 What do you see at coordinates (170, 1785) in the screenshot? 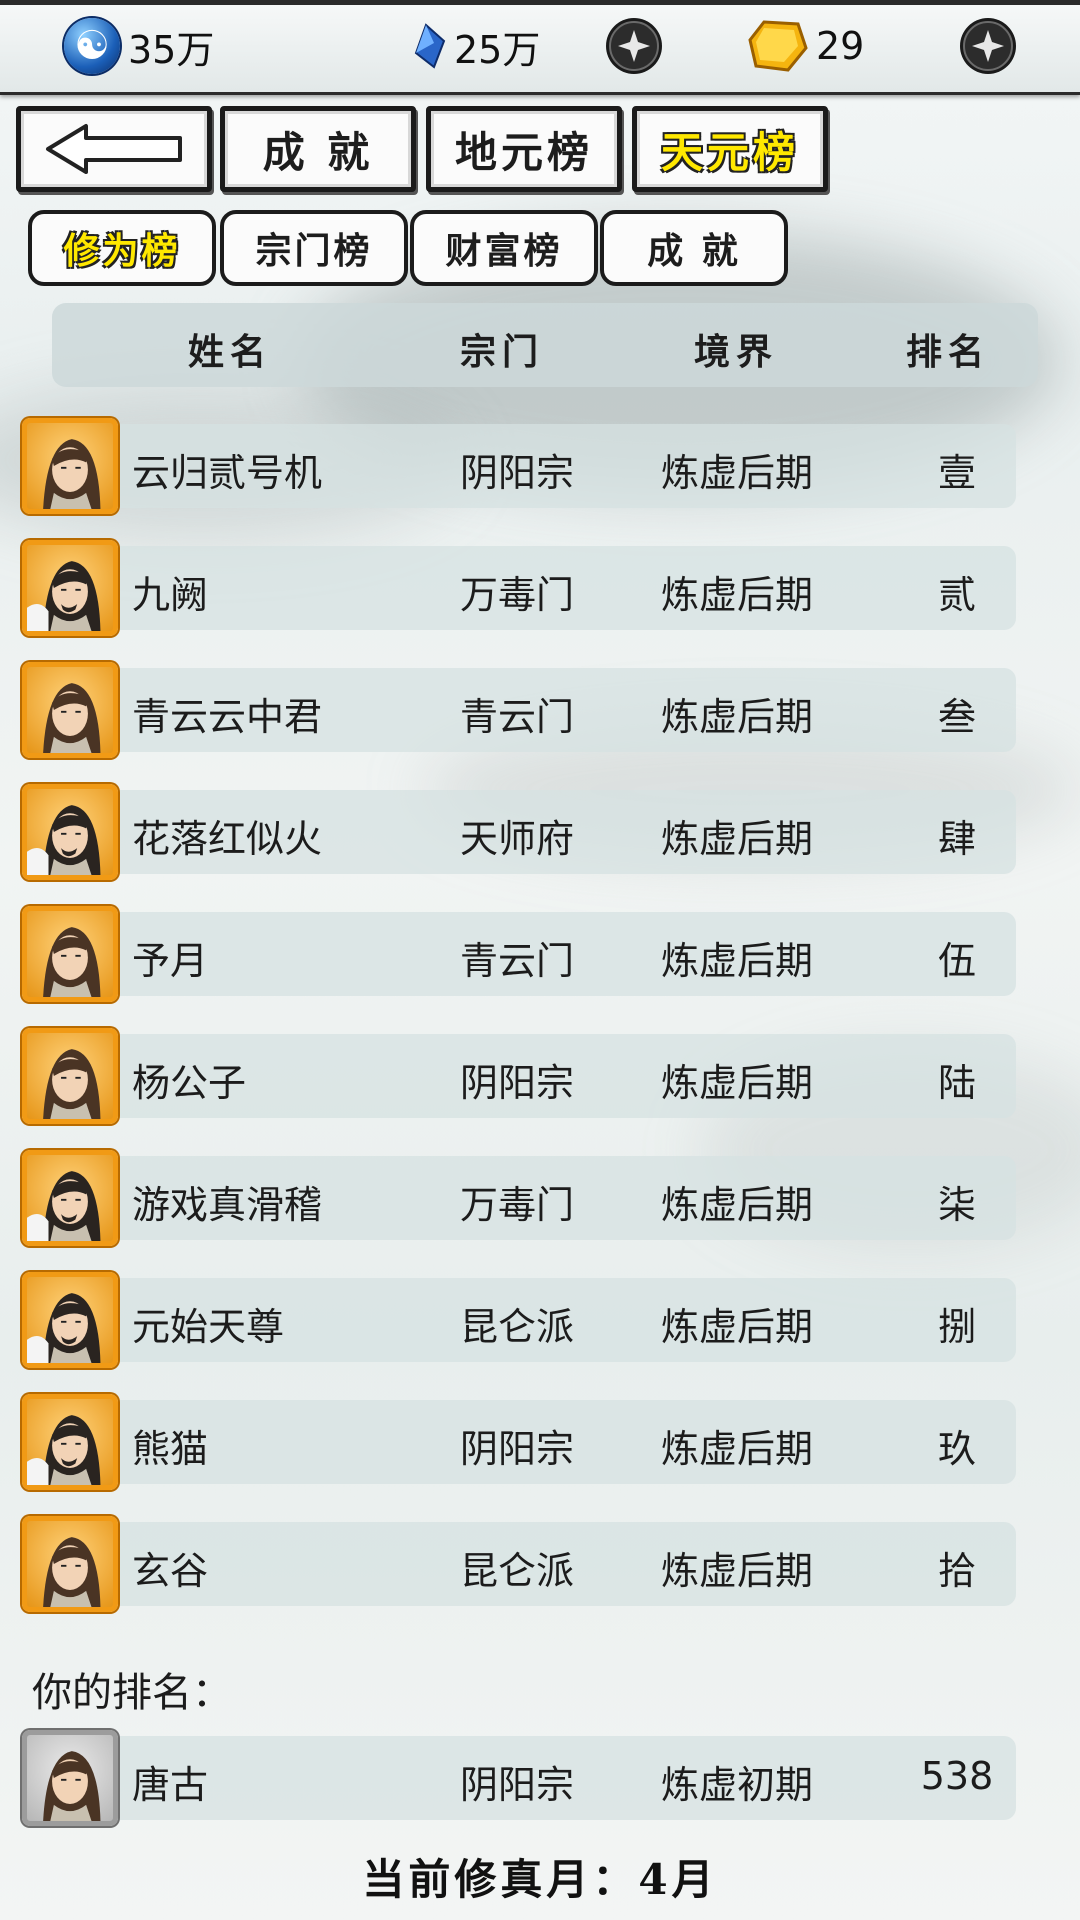
I see `player-name: 唐古` at bounding box center [170, 1785].